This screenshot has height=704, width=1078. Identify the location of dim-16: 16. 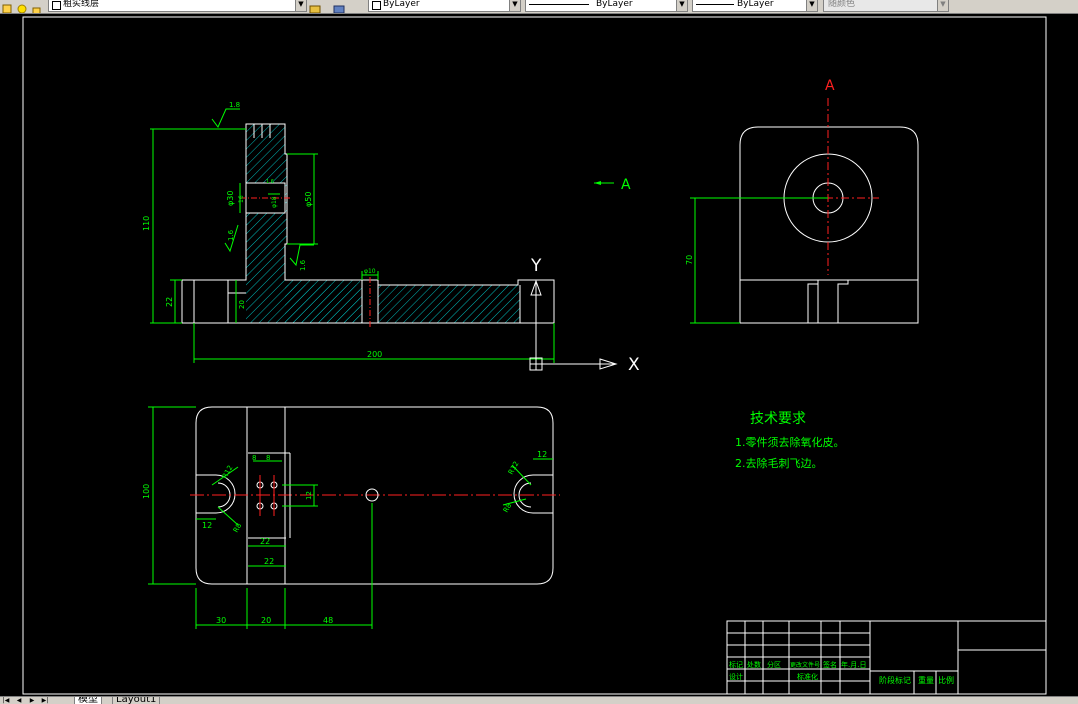
(241, 199).